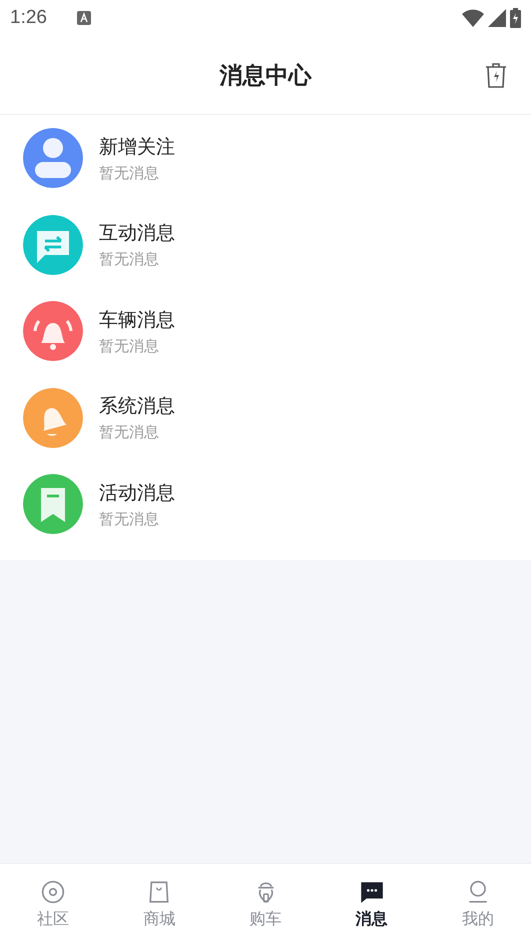 Image resolution: width=531 pixels, height=944 pixels. What do you see at coordinates (137, 406) in the screenshot?
I see `category-title: 系统消息` at bounding box center [137, 406].